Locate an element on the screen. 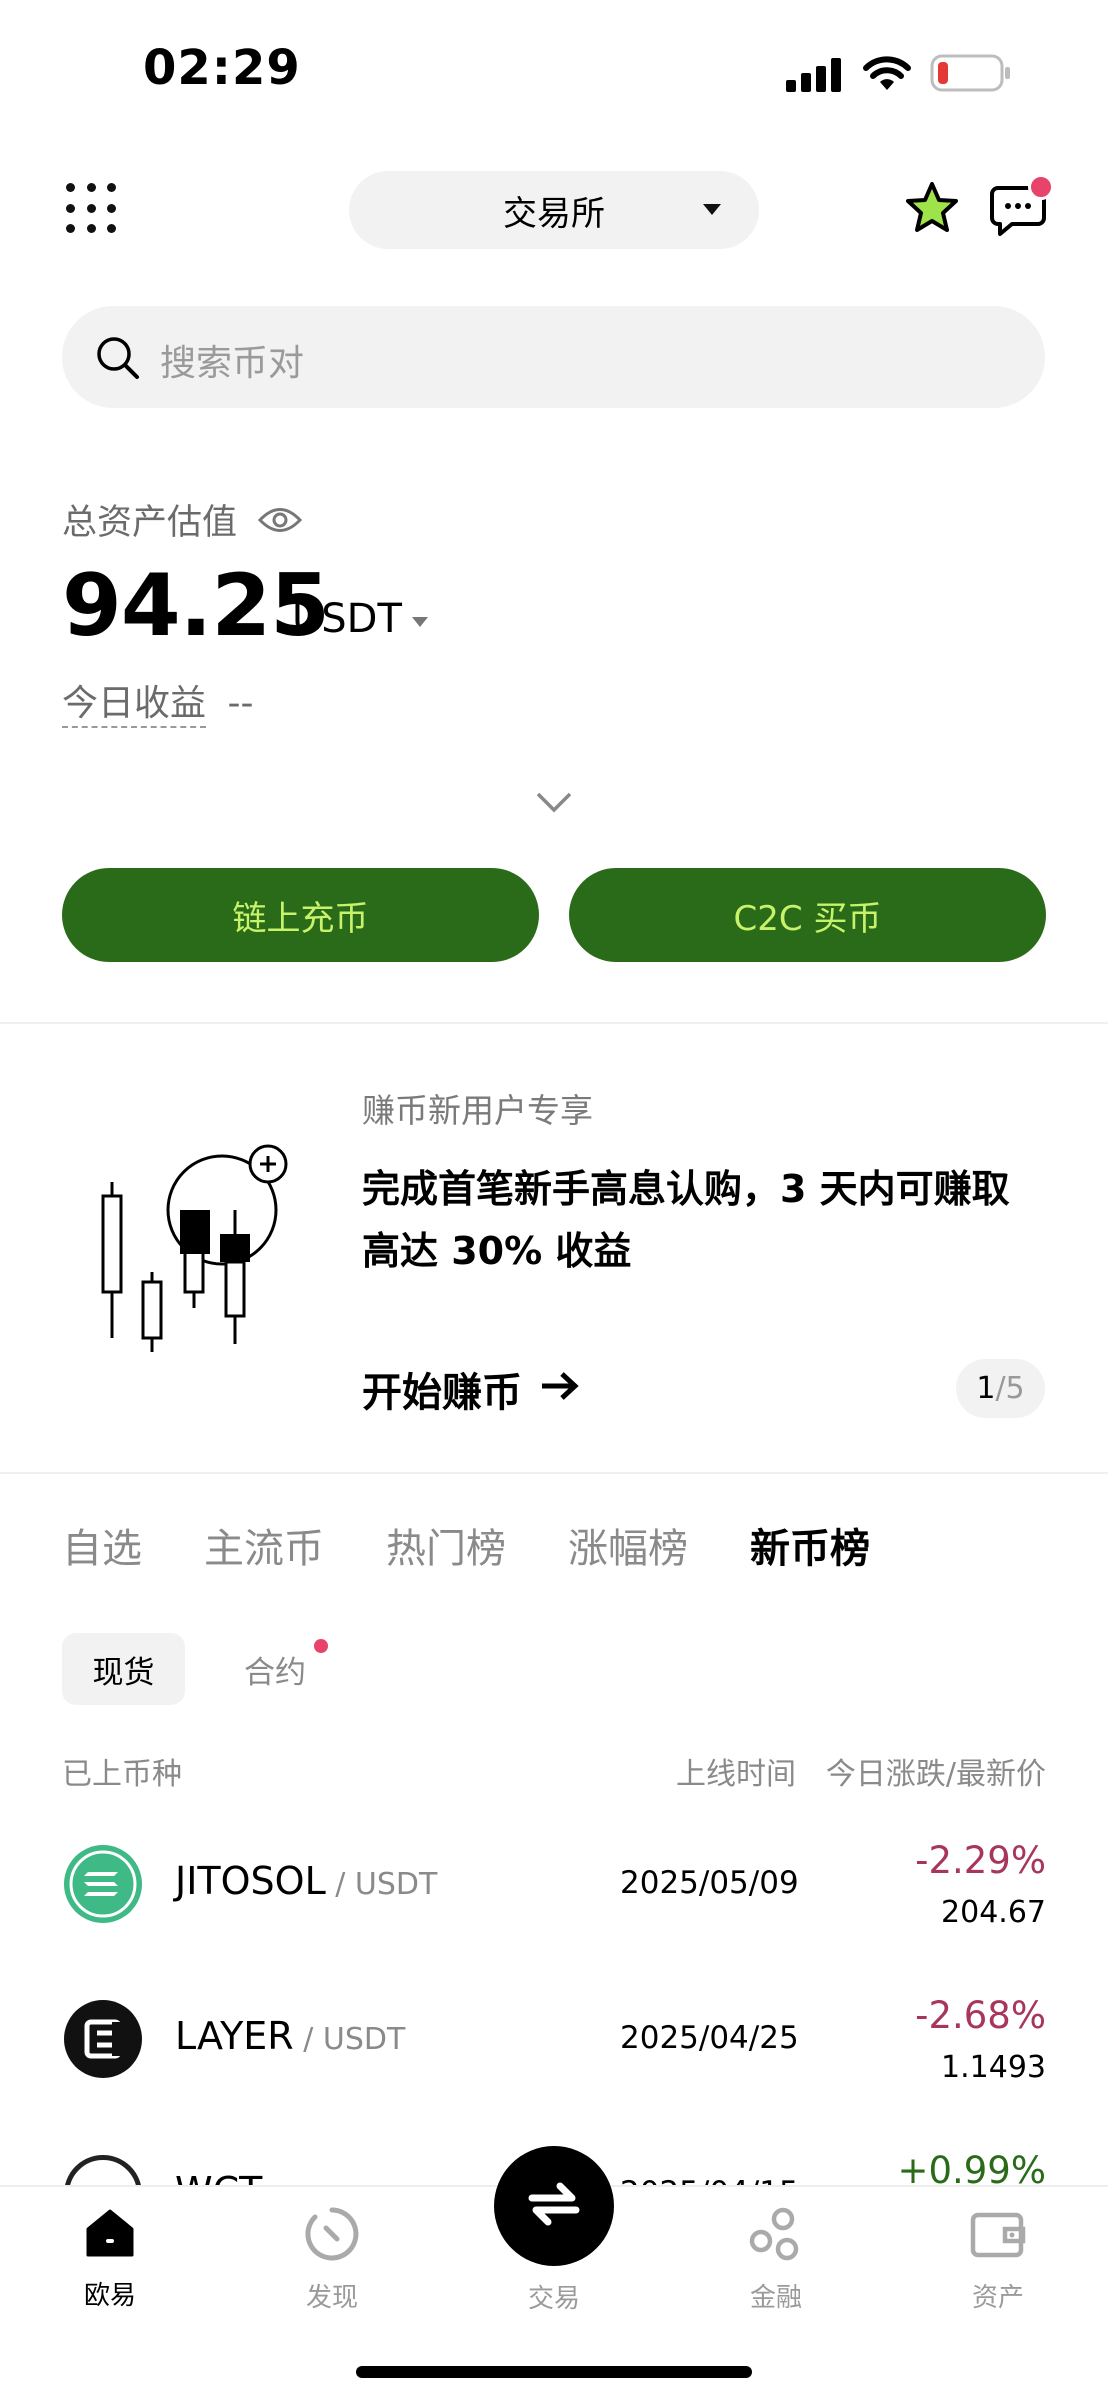 The image size is (1108, 2402). promo-subtitle: 赚币新用户专享 is located at coordinates (477, 1110).